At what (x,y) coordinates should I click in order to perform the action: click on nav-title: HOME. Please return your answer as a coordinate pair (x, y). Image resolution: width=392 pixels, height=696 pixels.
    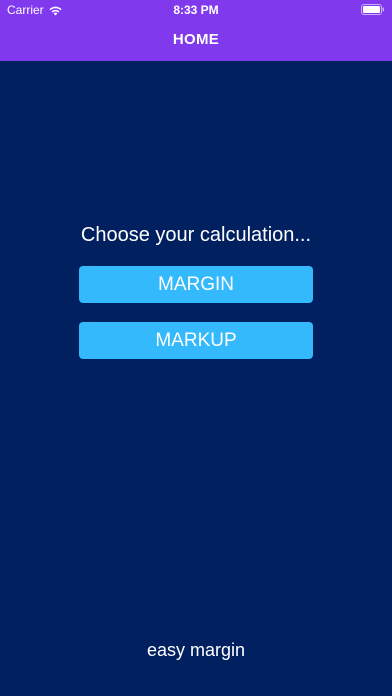
    Looking at the image, I should click on (196, 39).